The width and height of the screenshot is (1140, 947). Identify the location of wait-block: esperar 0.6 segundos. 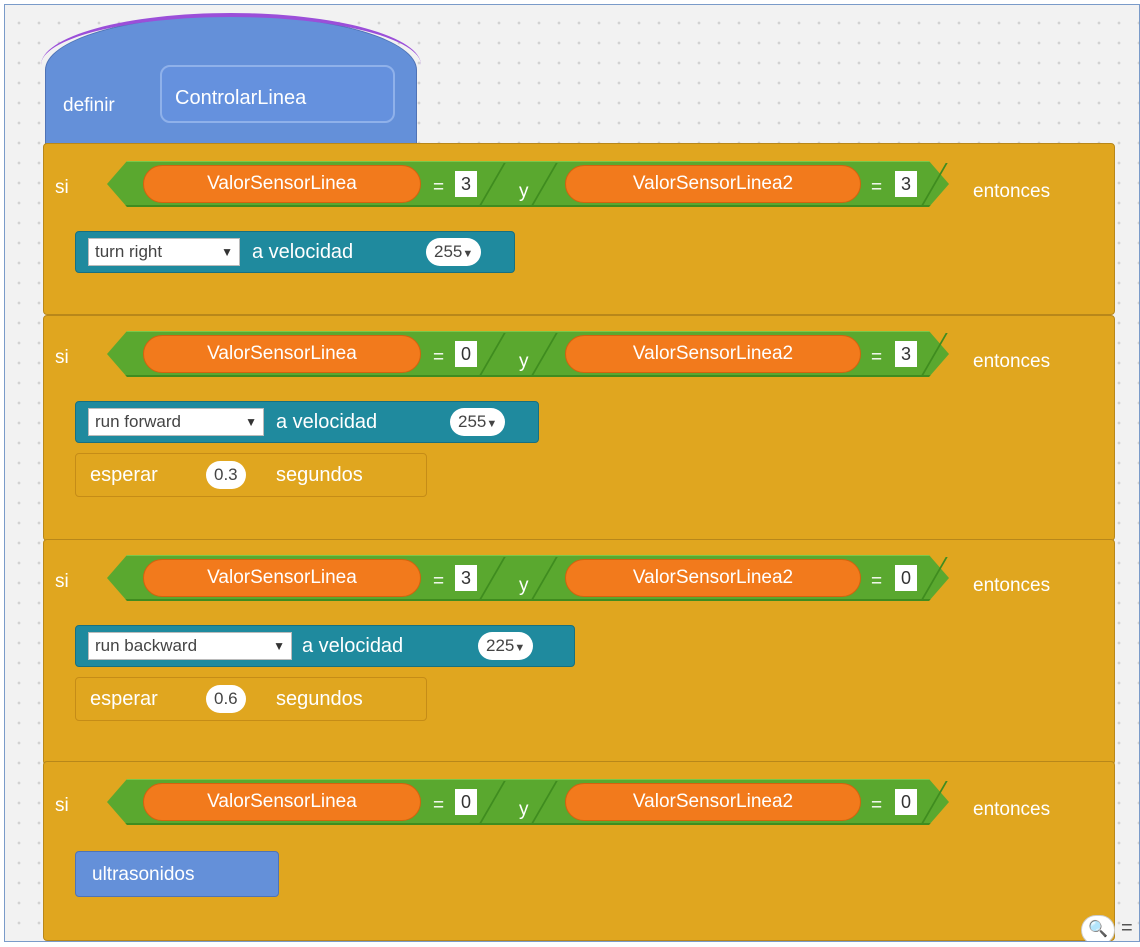
(251, 699).